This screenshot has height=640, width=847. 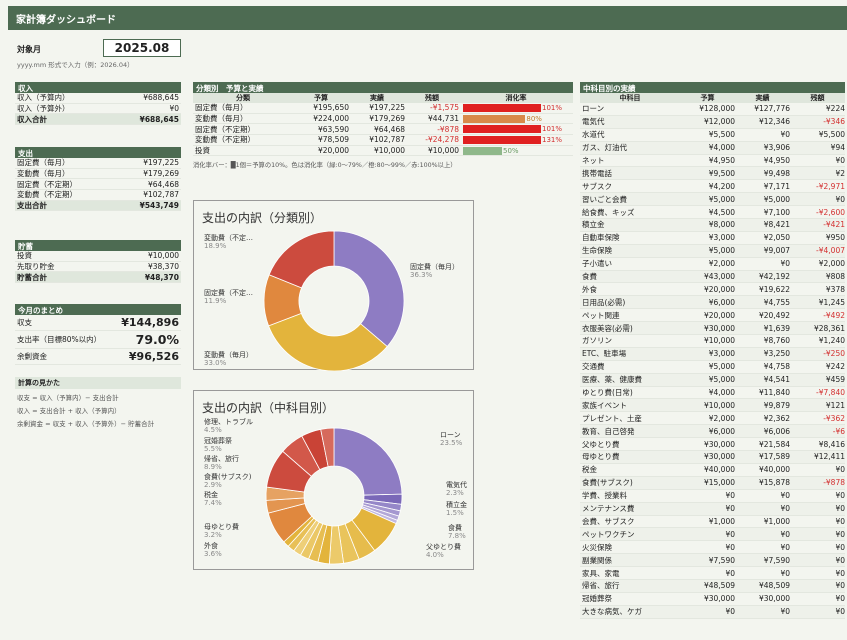 I want to click on item-rest: -¥4,007, so click(x=830, y=251).